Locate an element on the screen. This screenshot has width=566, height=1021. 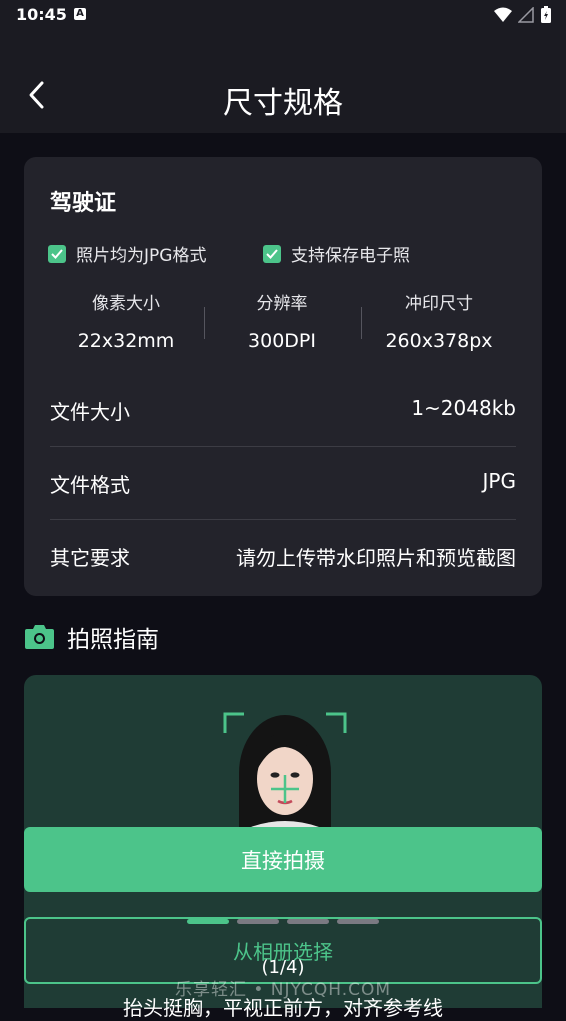
other-requirements-row: 其它要求 请勿上传带水印照片和预览截图 is located at coordinates (283, 556).